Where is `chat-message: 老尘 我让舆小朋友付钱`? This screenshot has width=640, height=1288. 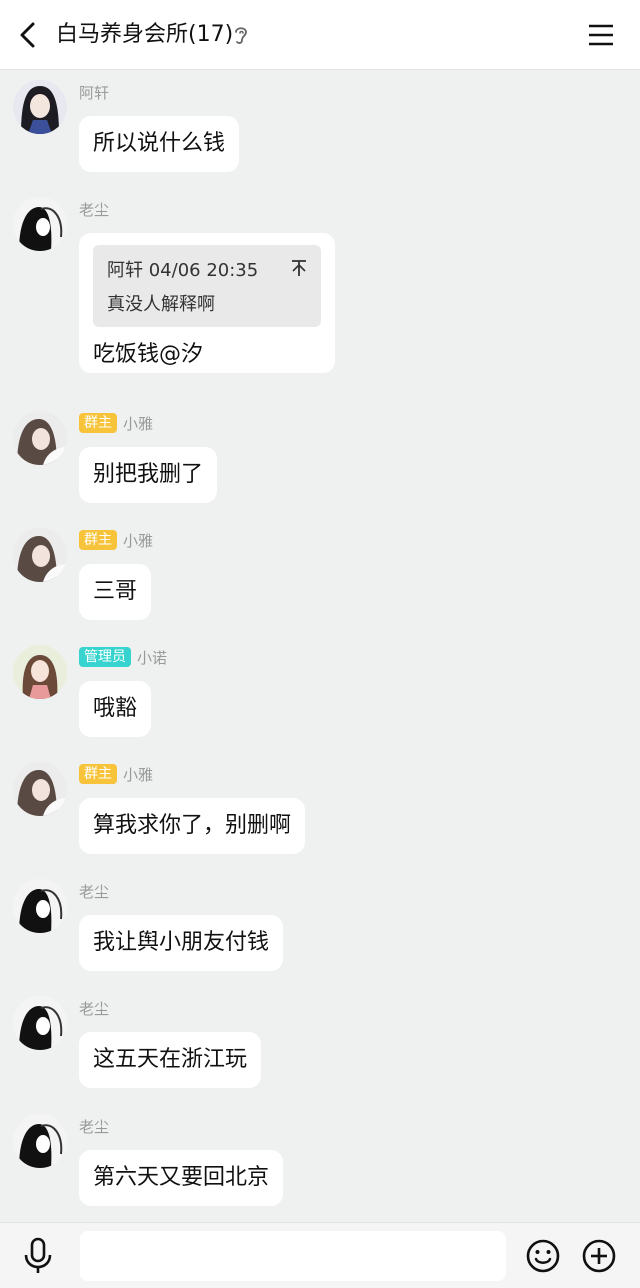
chat-message: 老尘 我让舆小朋友付钱 is located at coordinates (320, 927).